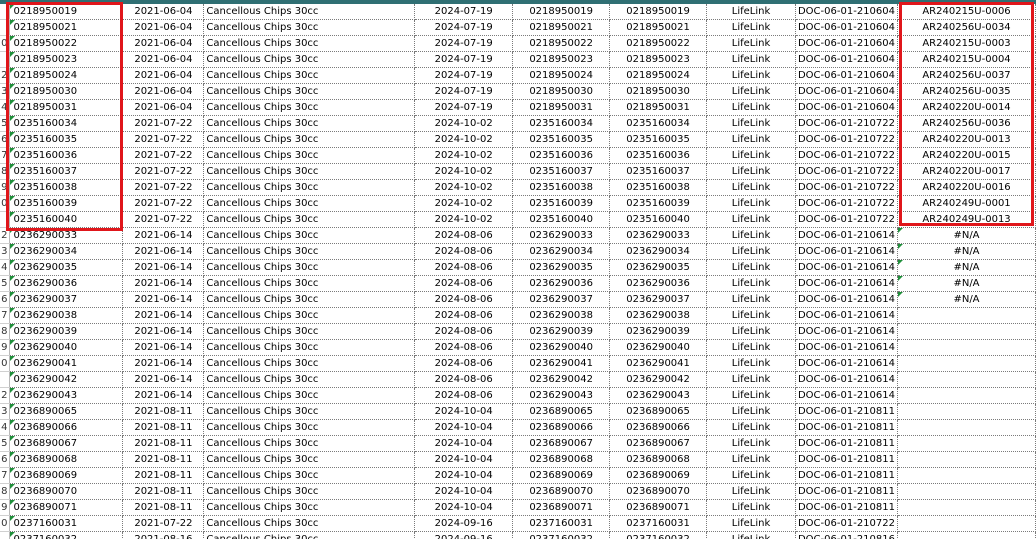 Image resolution: width=1036 pixels, height=539 pixels. I want to click on serial-cell: 0236290037, so click(66, 299).